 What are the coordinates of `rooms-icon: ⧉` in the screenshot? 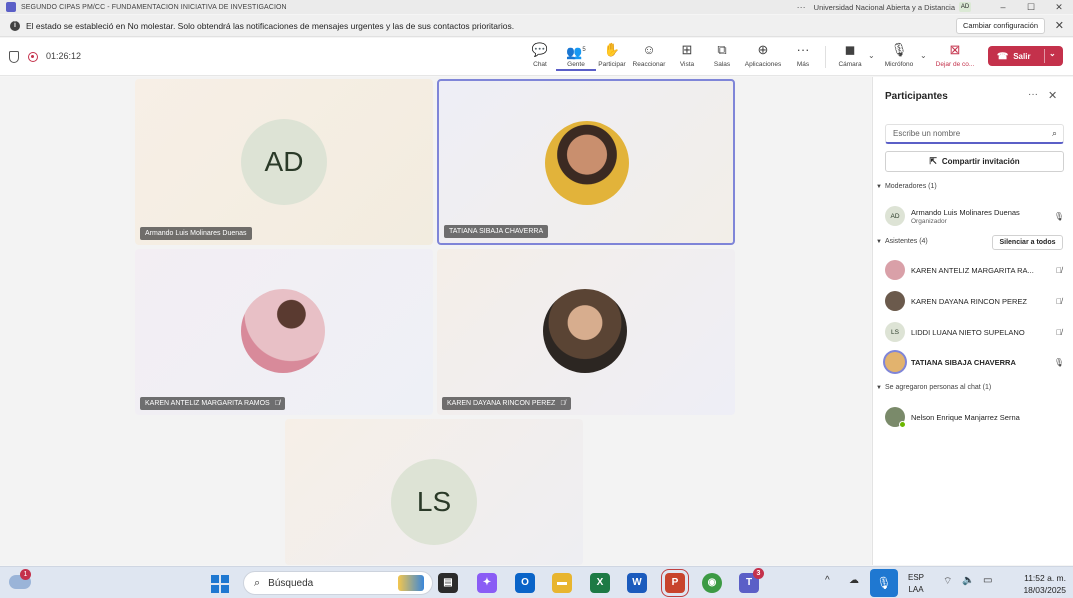 It's located at (722, 49).